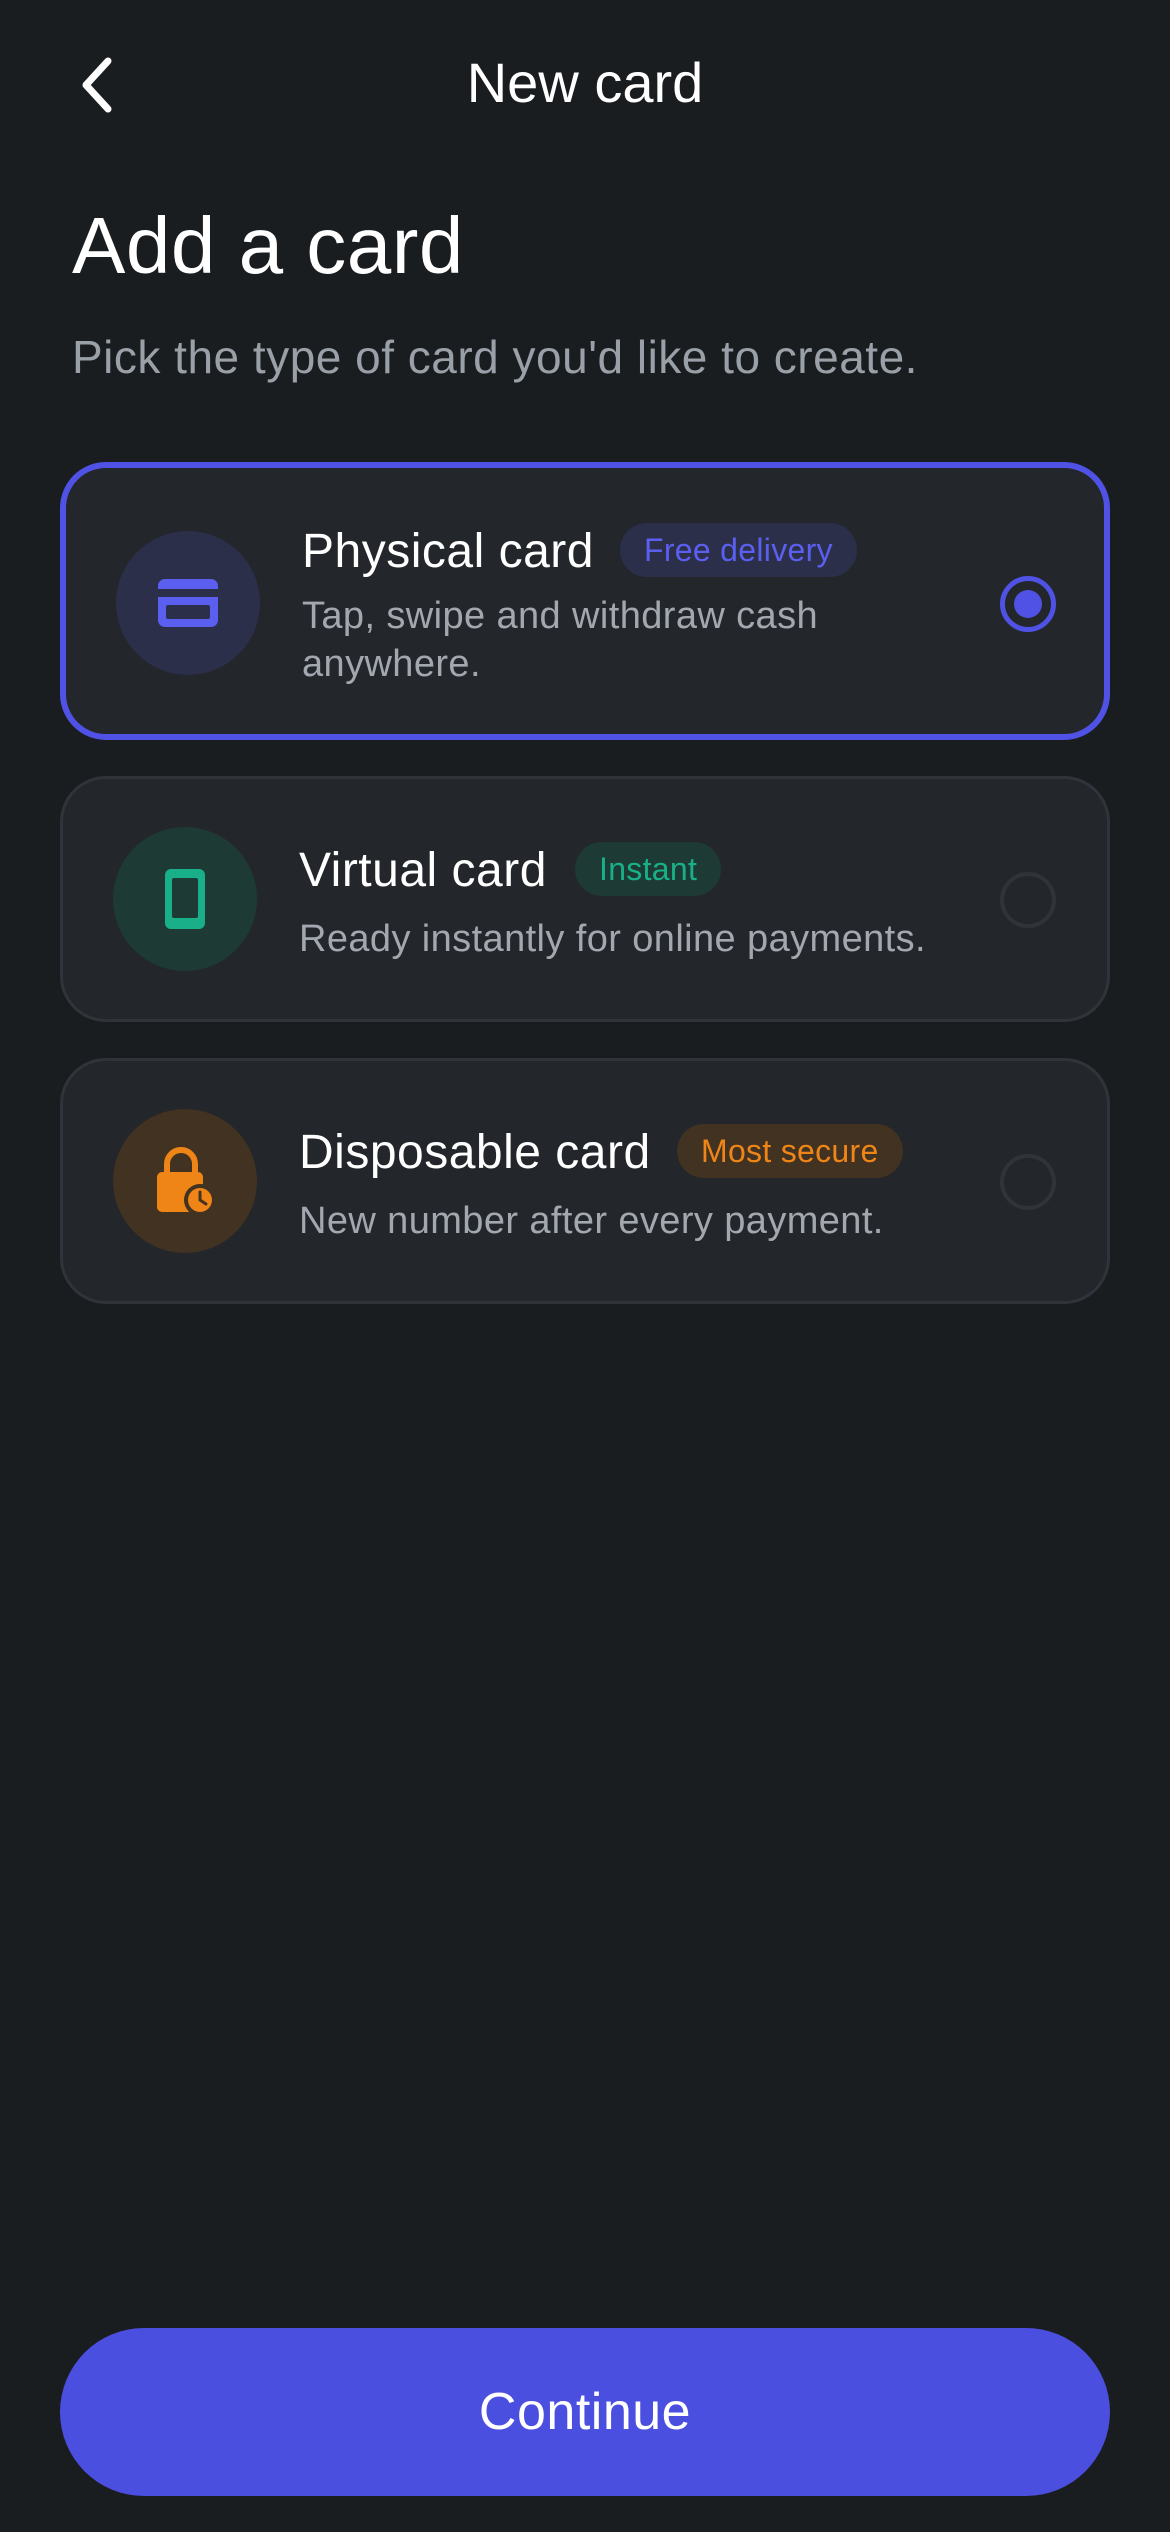 The width and height of the screenshot is (1170, 2532). What do you see at coordinates (585, 2412) in the screenshot?
I see `continue-button: Continue` at bounding box center [585, 2412].